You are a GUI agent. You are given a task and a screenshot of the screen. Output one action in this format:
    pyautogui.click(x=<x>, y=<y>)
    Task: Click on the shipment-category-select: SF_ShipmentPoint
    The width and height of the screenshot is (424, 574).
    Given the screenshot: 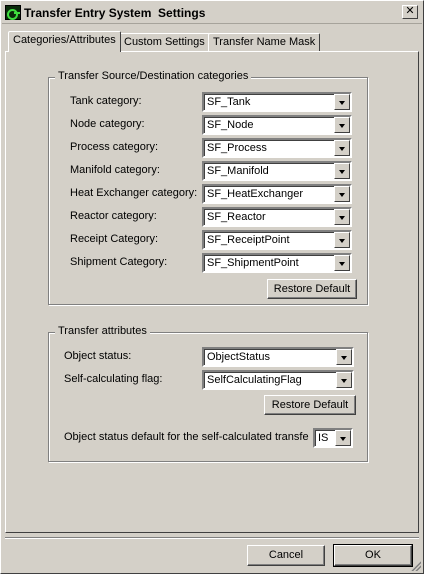 What is the action you would take?
    pyautogui.click(x=277, y=263)
    